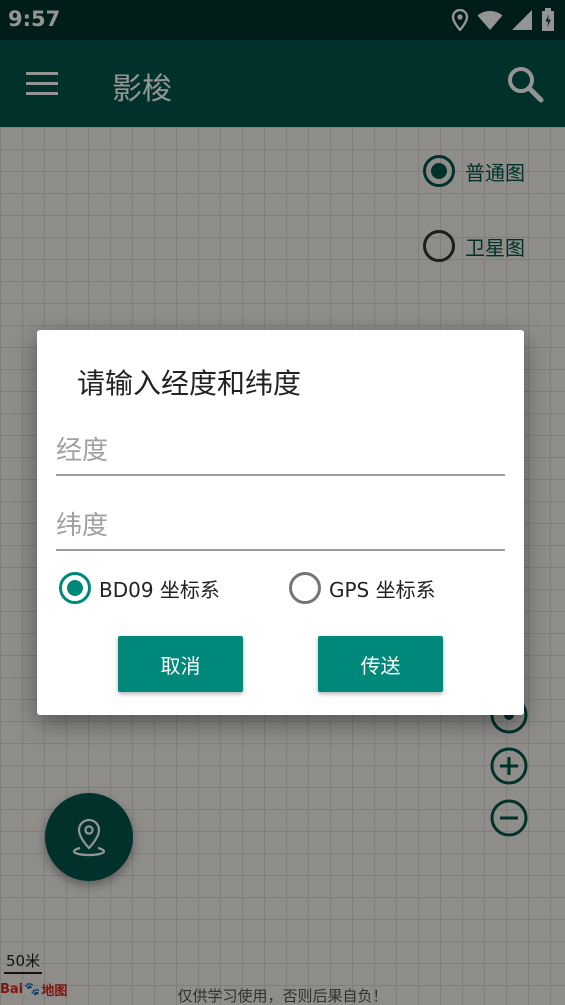 The height and width of the screenshot is (1005, 565). Describe the element at coordinates (75, 588) in the screenshot. I see `radio-selected-icon` at that location.